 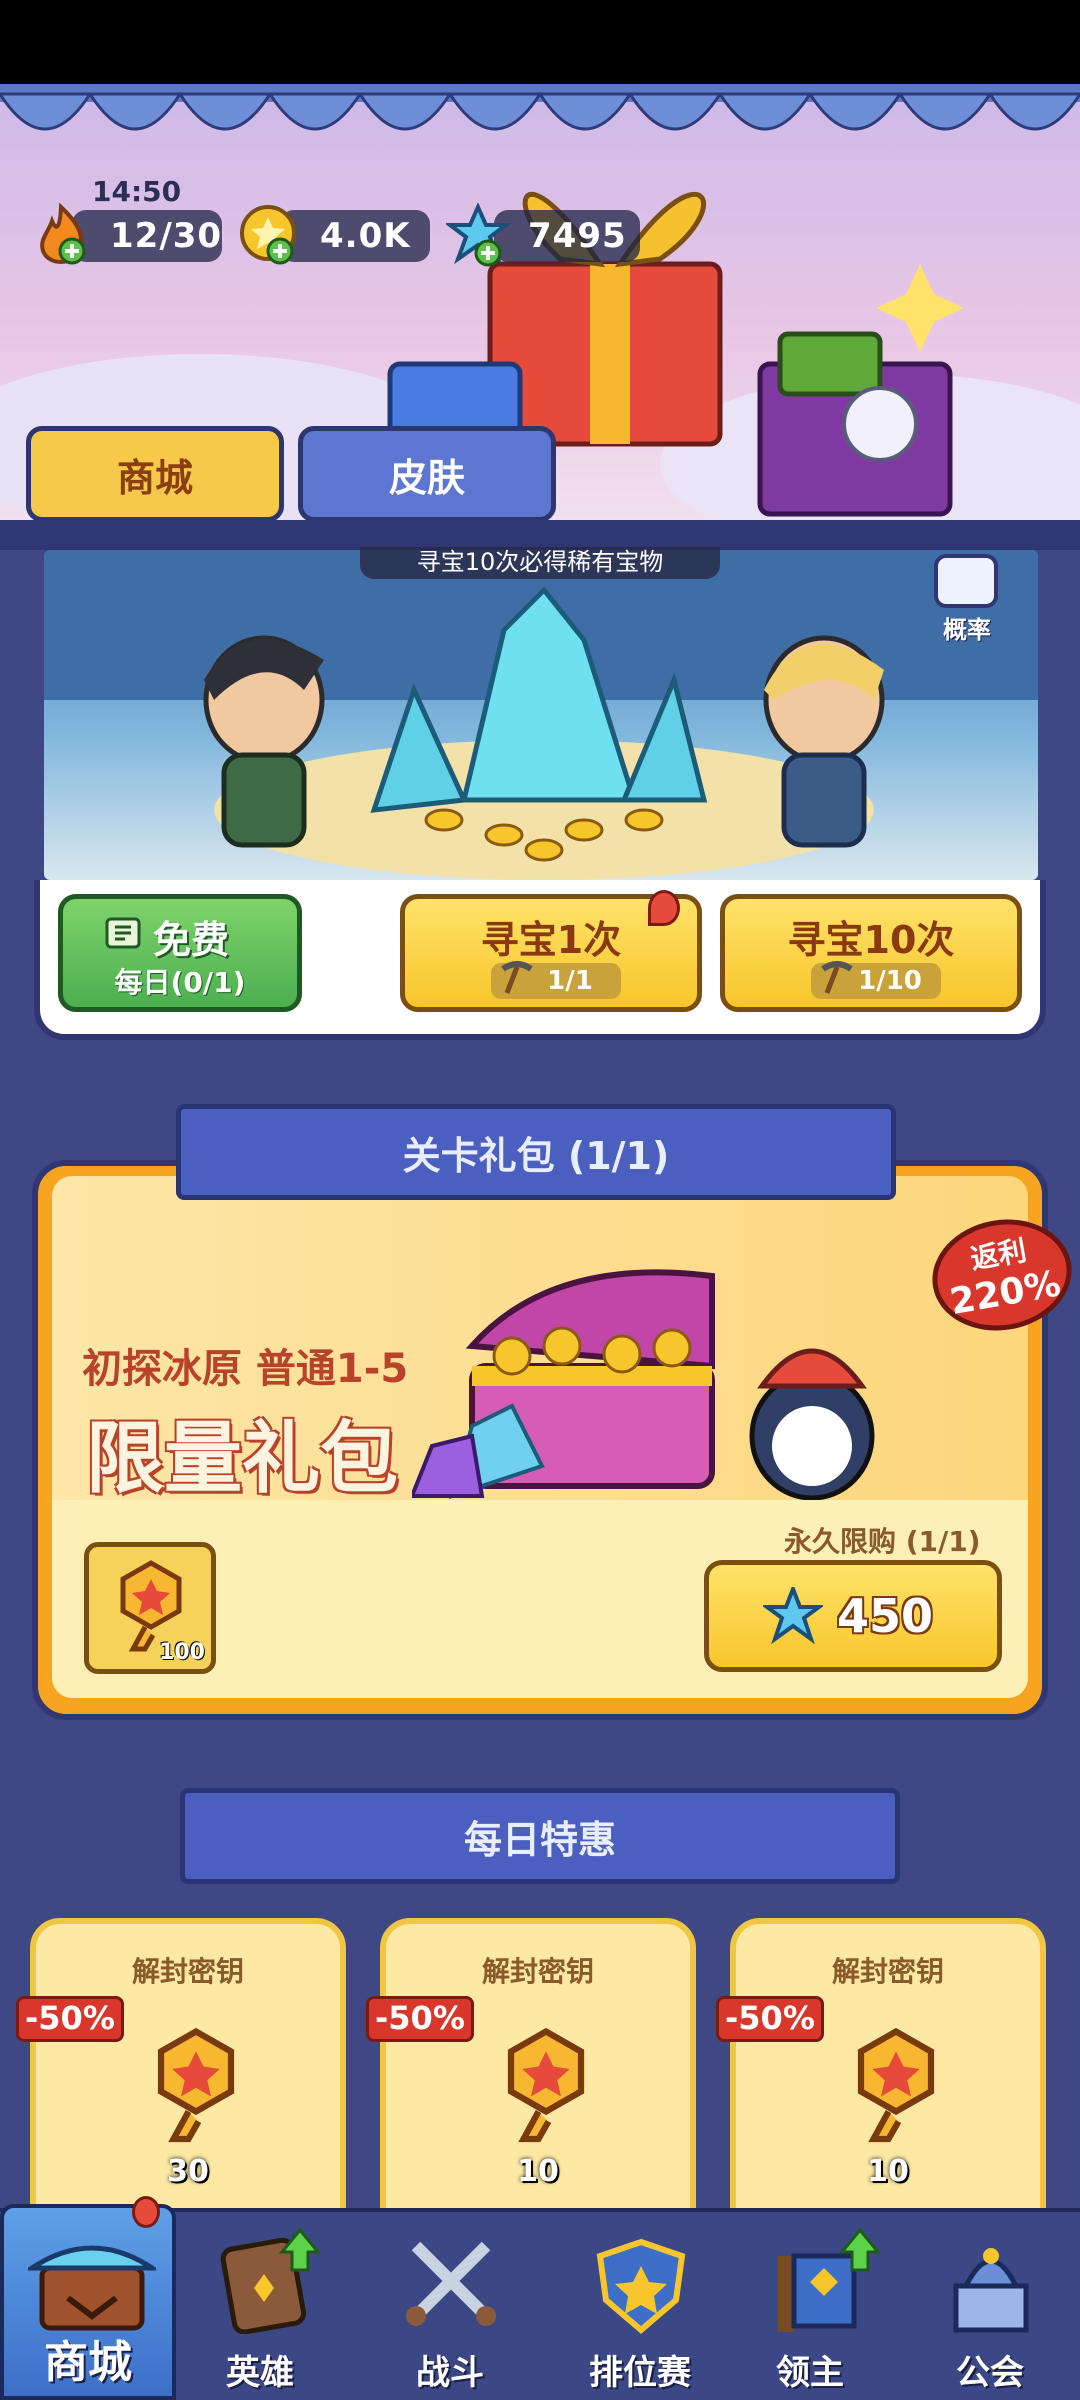 I want to click on miner-left, so click(x=264, y=741).